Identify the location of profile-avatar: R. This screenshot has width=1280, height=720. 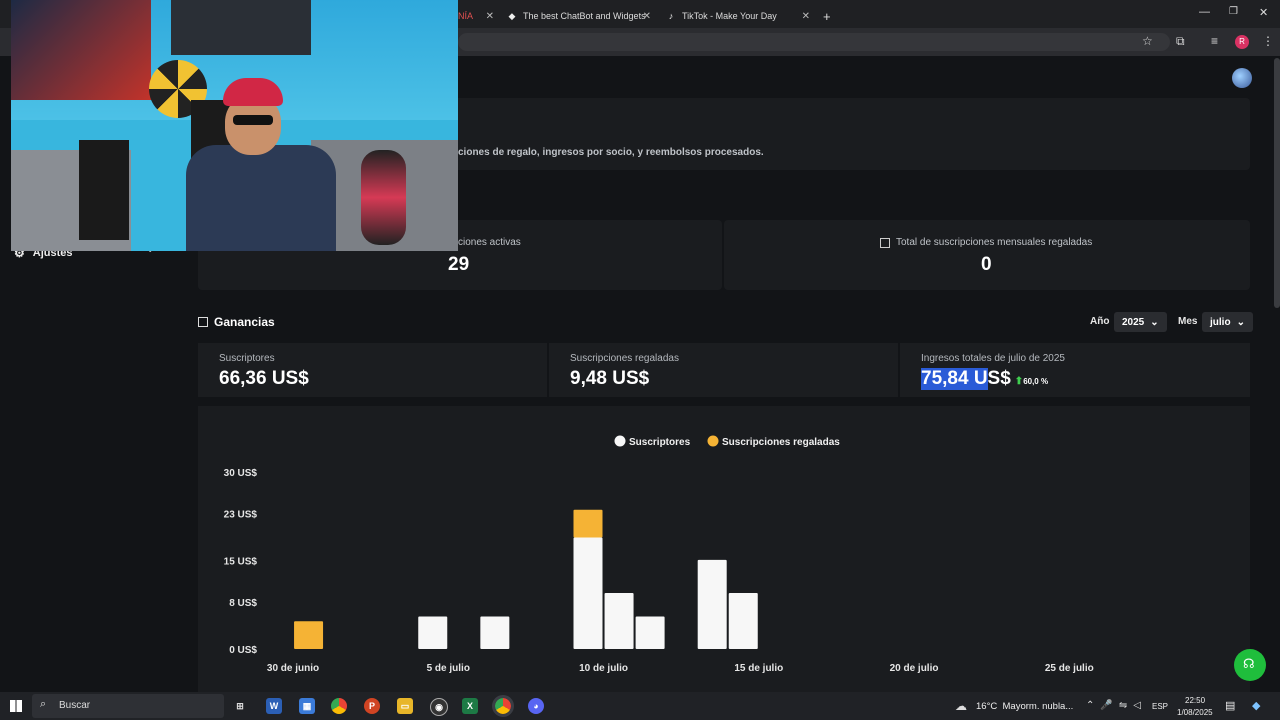
(1242, 42).